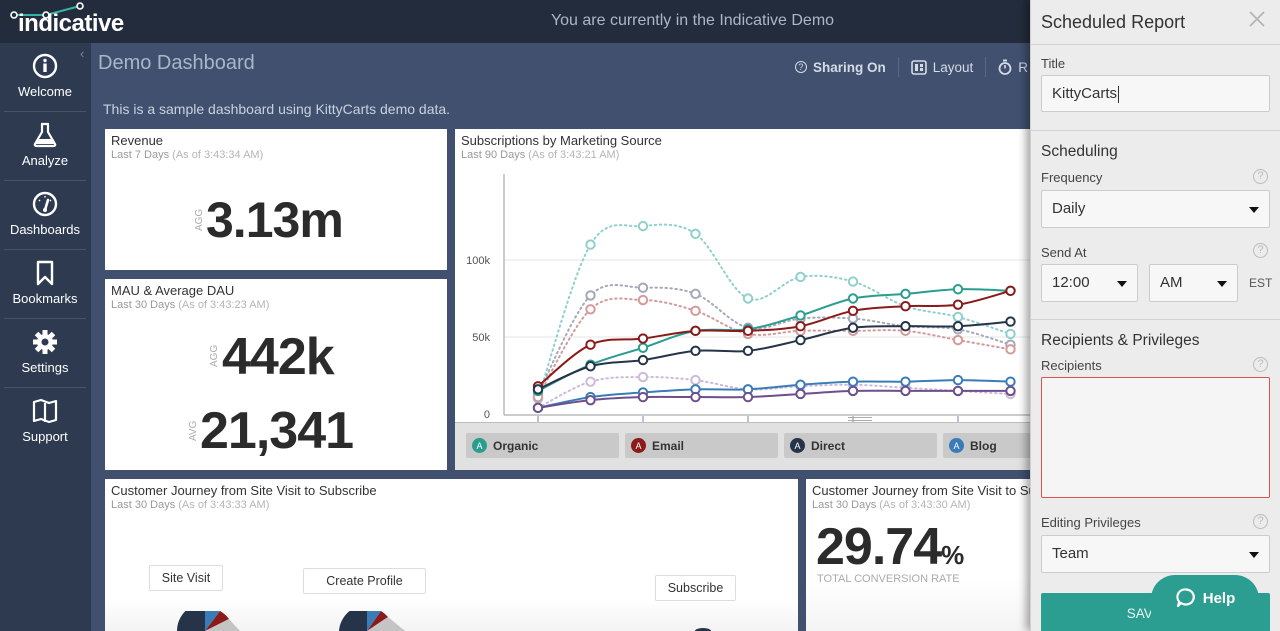 The height and width of the screenshot is (631, 1280). What do you see at coordinates (1260, 176) in the screenshot?
I see `frequency-help-icon: ?` at bounding box center [1260, 176].